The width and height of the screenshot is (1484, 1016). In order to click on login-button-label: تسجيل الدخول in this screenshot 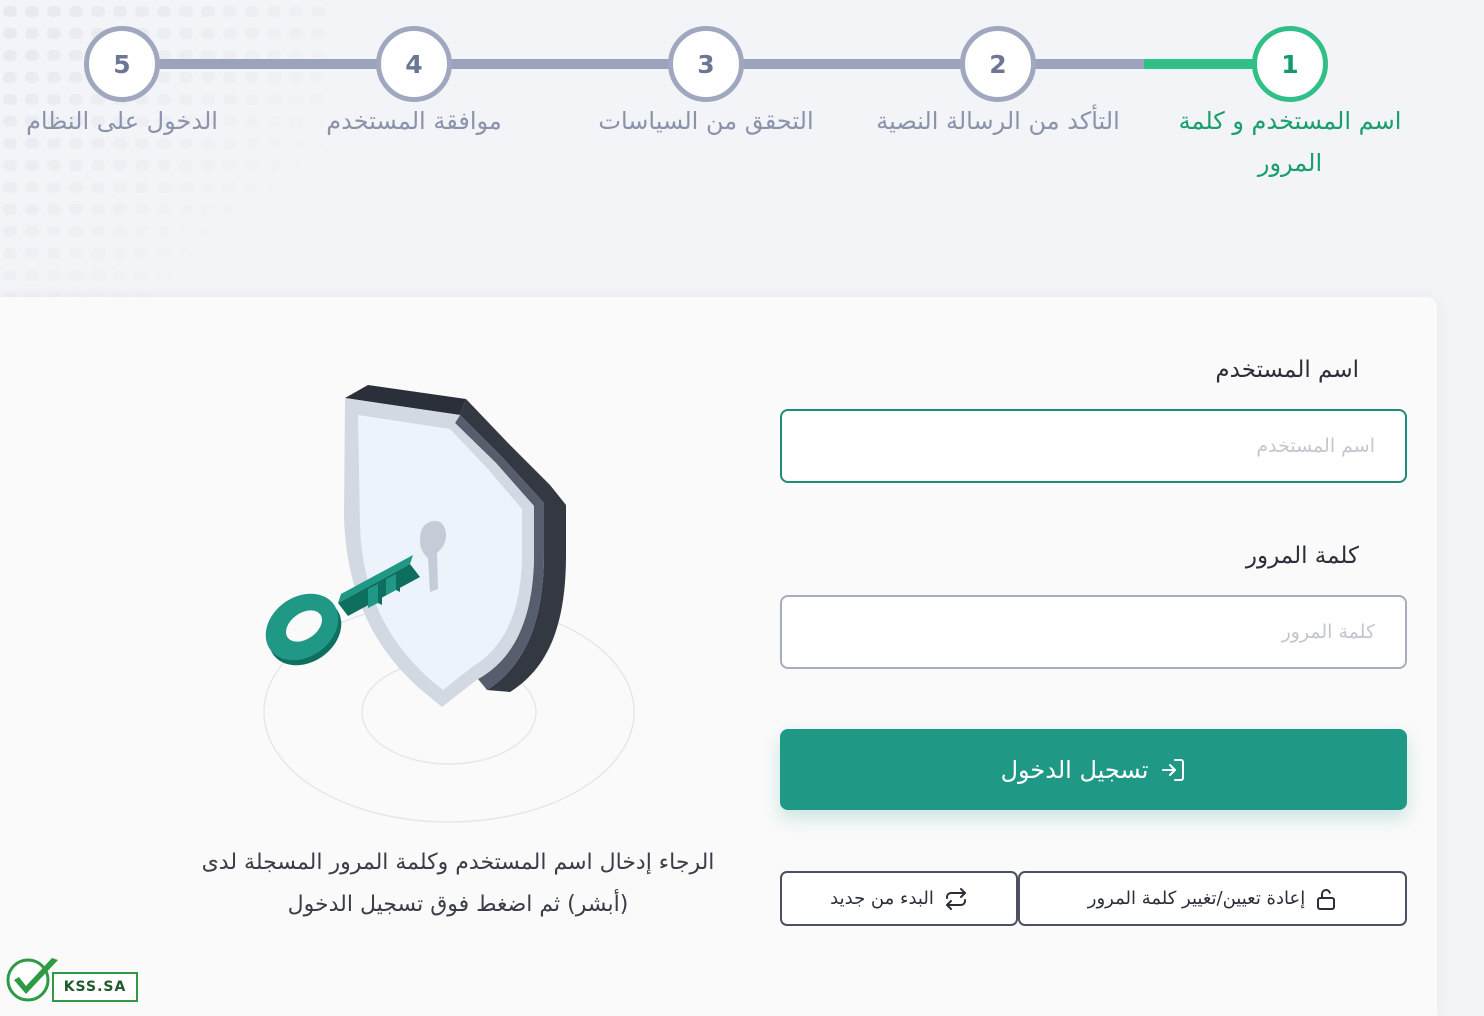, I will do `click(1074, 769)`.